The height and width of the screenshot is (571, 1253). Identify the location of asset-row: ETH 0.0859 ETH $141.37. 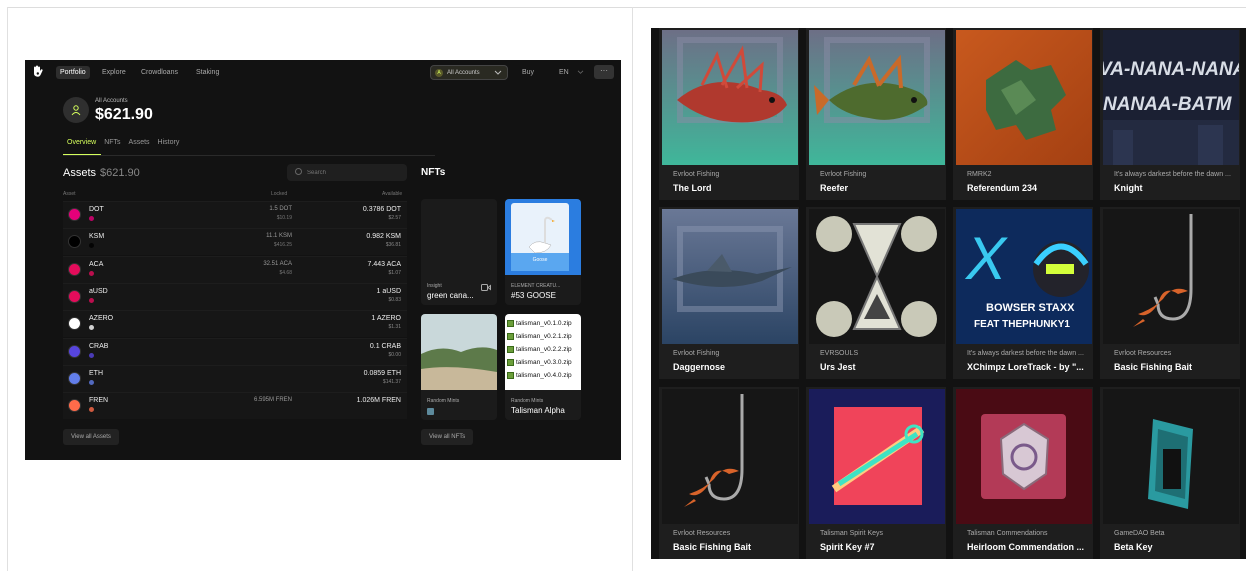
(235, 378).